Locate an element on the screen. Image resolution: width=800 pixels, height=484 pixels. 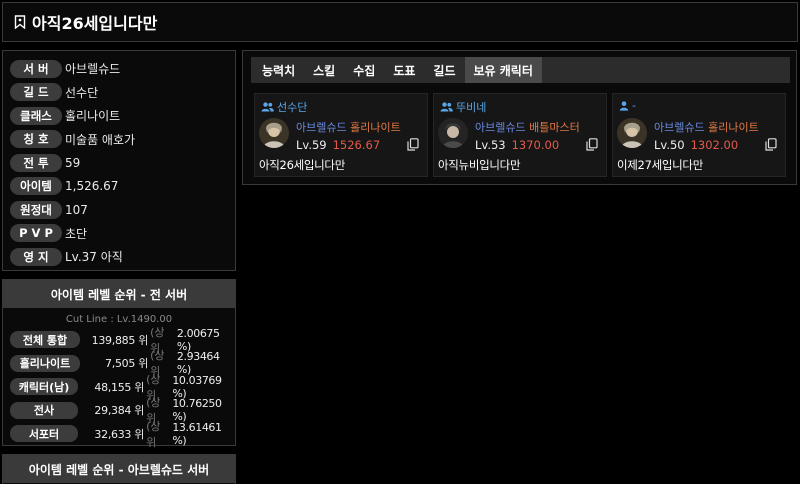
rank-row: 홀리나이트 7,505 위 (상위 2.93464 %) is located at coordinates (119, 363).